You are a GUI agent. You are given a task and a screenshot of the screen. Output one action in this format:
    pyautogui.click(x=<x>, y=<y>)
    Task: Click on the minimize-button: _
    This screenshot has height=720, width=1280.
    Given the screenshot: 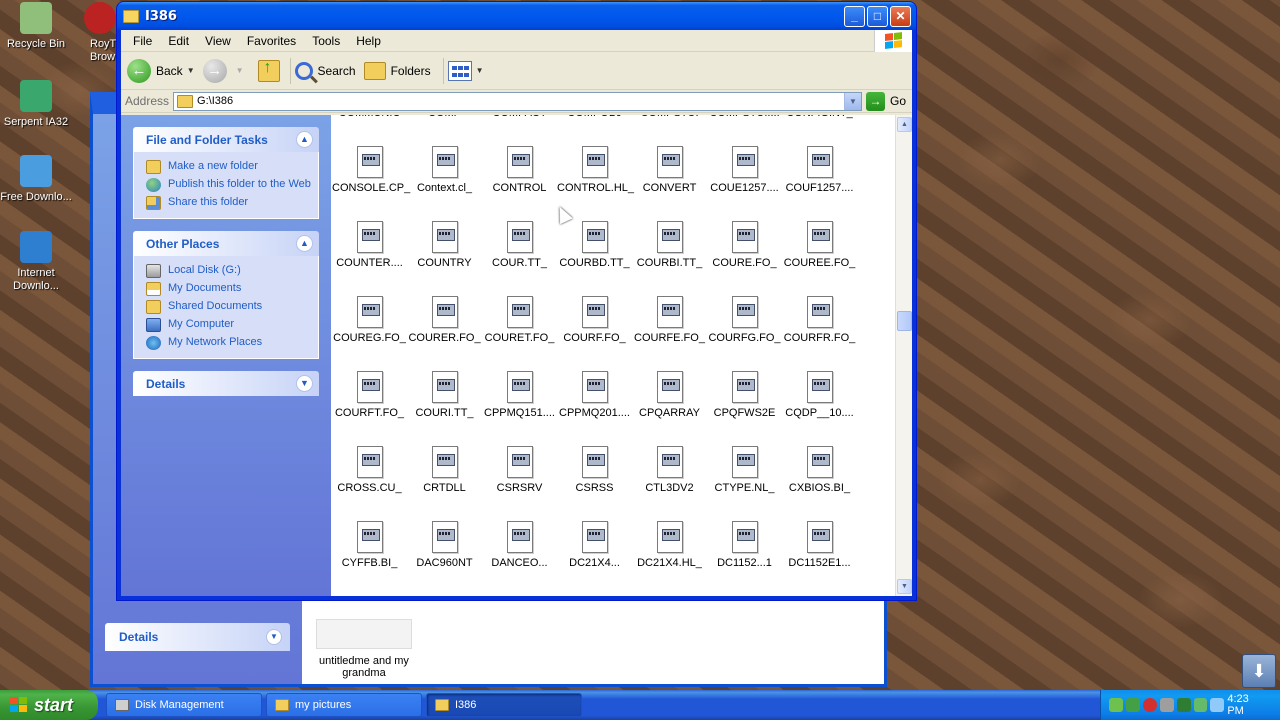 What is the action you would take?
    pyautogui.click(x=854, y=16)
    